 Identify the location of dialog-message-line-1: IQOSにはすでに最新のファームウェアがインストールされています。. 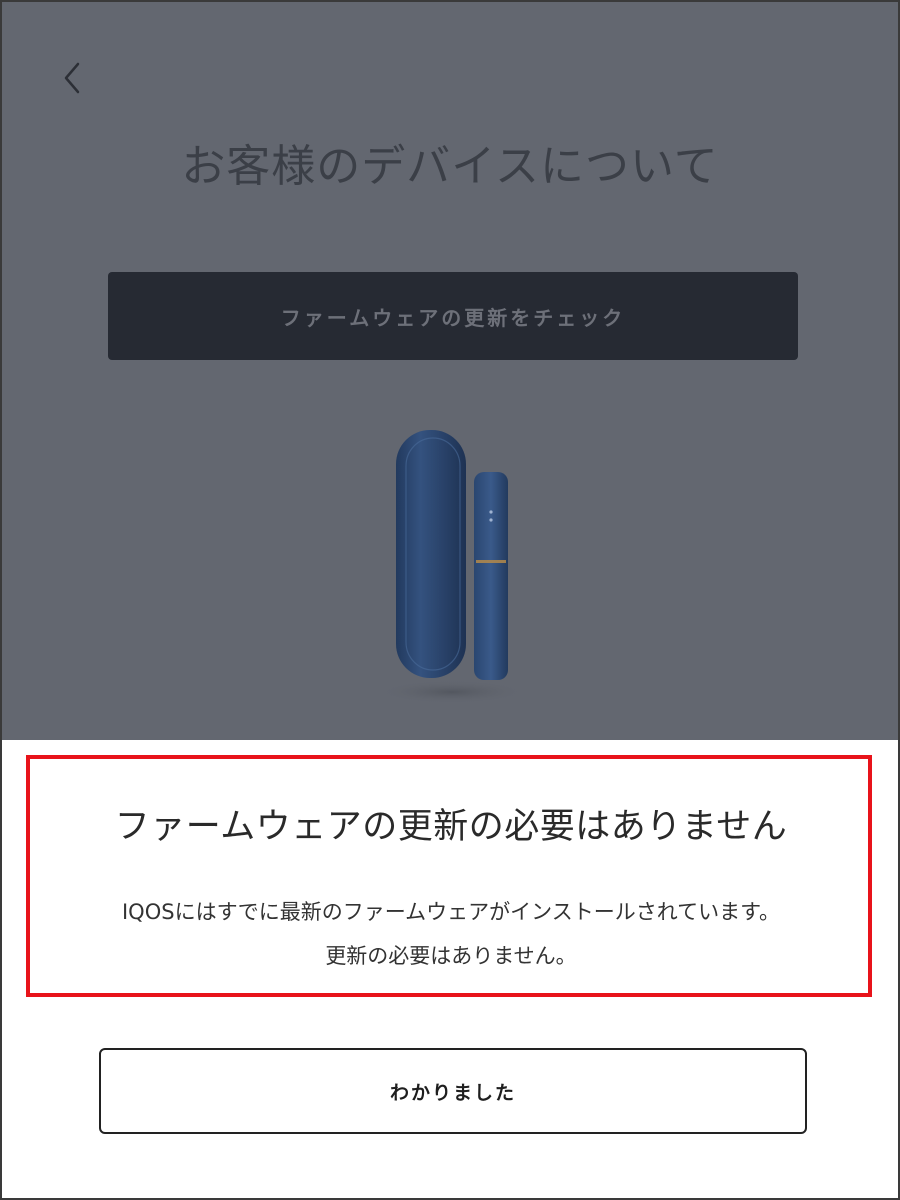
(450, 912).